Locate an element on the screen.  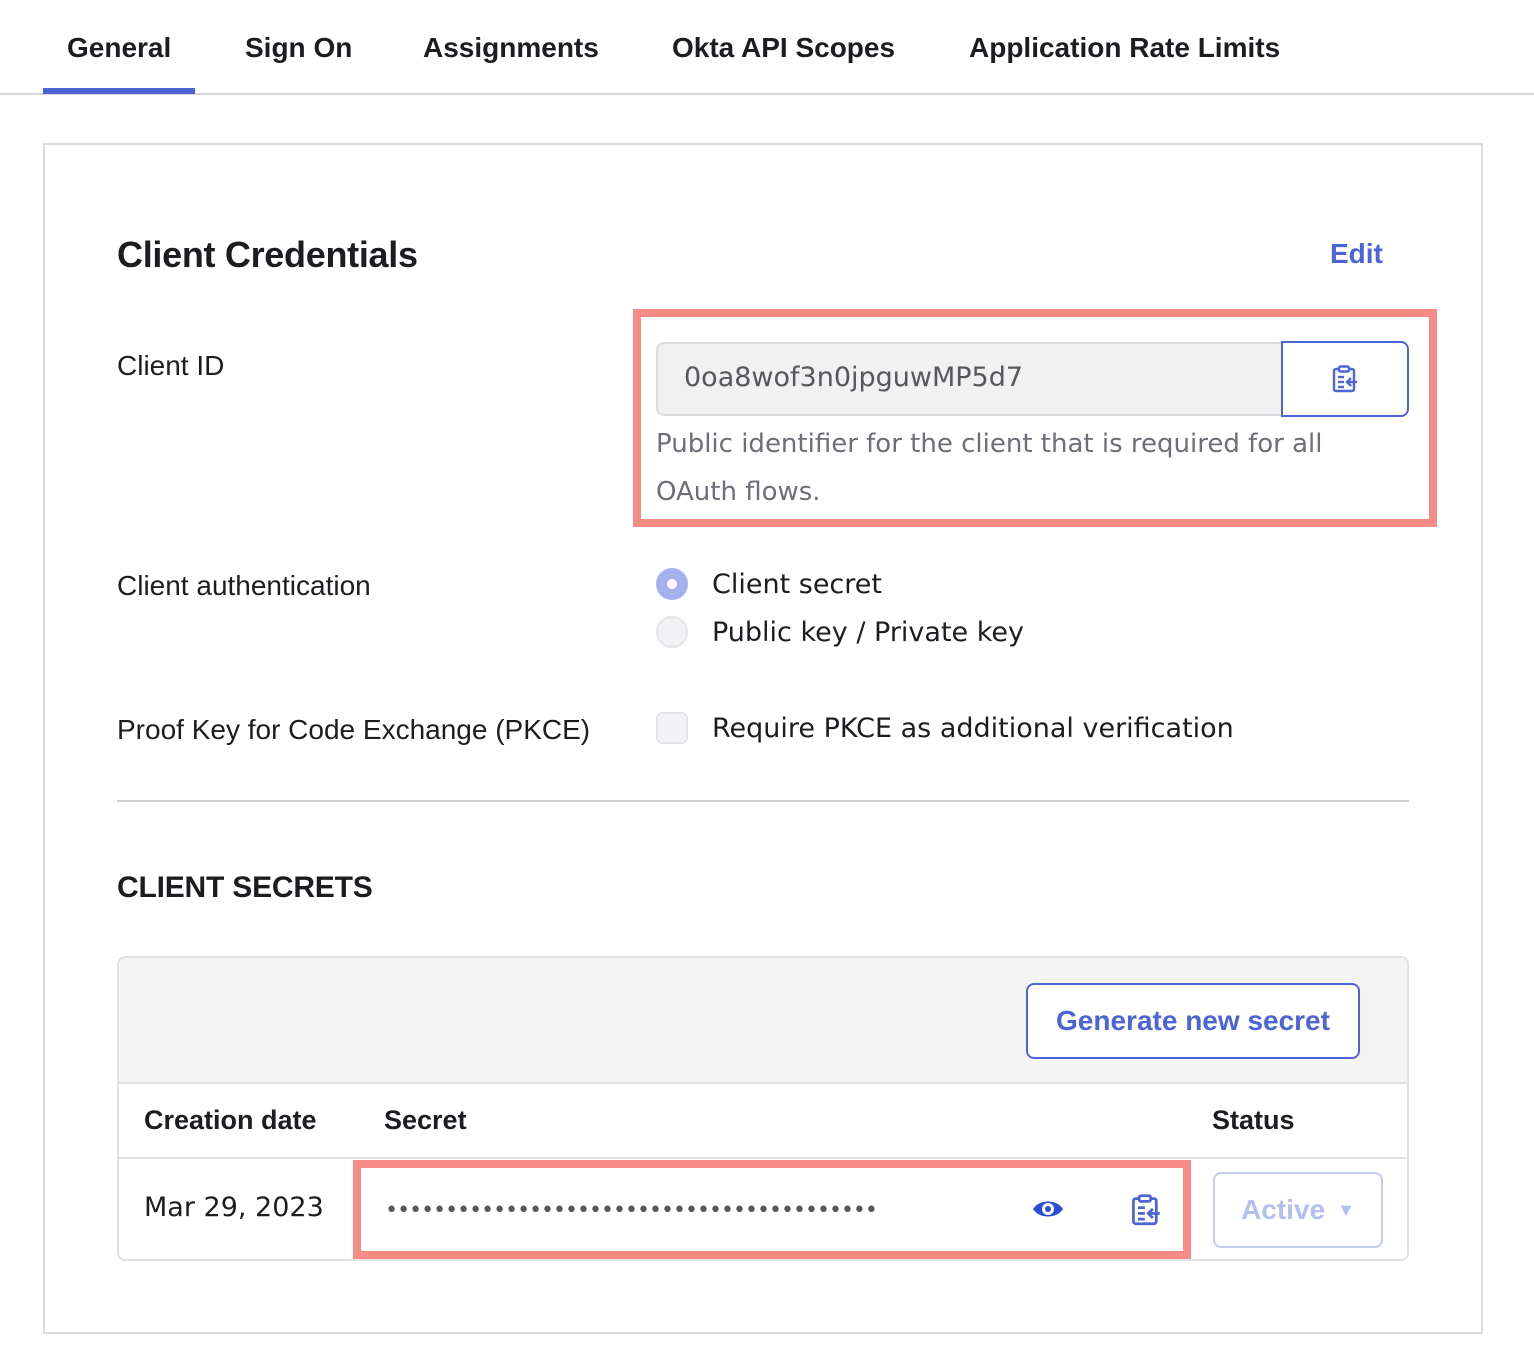
secret-highlight is located at coordinates (772, 1209).